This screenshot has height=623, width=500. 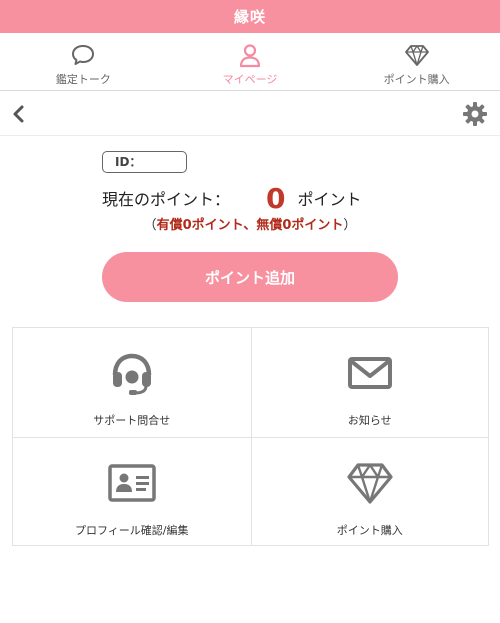 What do you see at coordinates (128, 162) in the screenshot?
I see `user-id-label: ID：` at bounding box center [128, 162].